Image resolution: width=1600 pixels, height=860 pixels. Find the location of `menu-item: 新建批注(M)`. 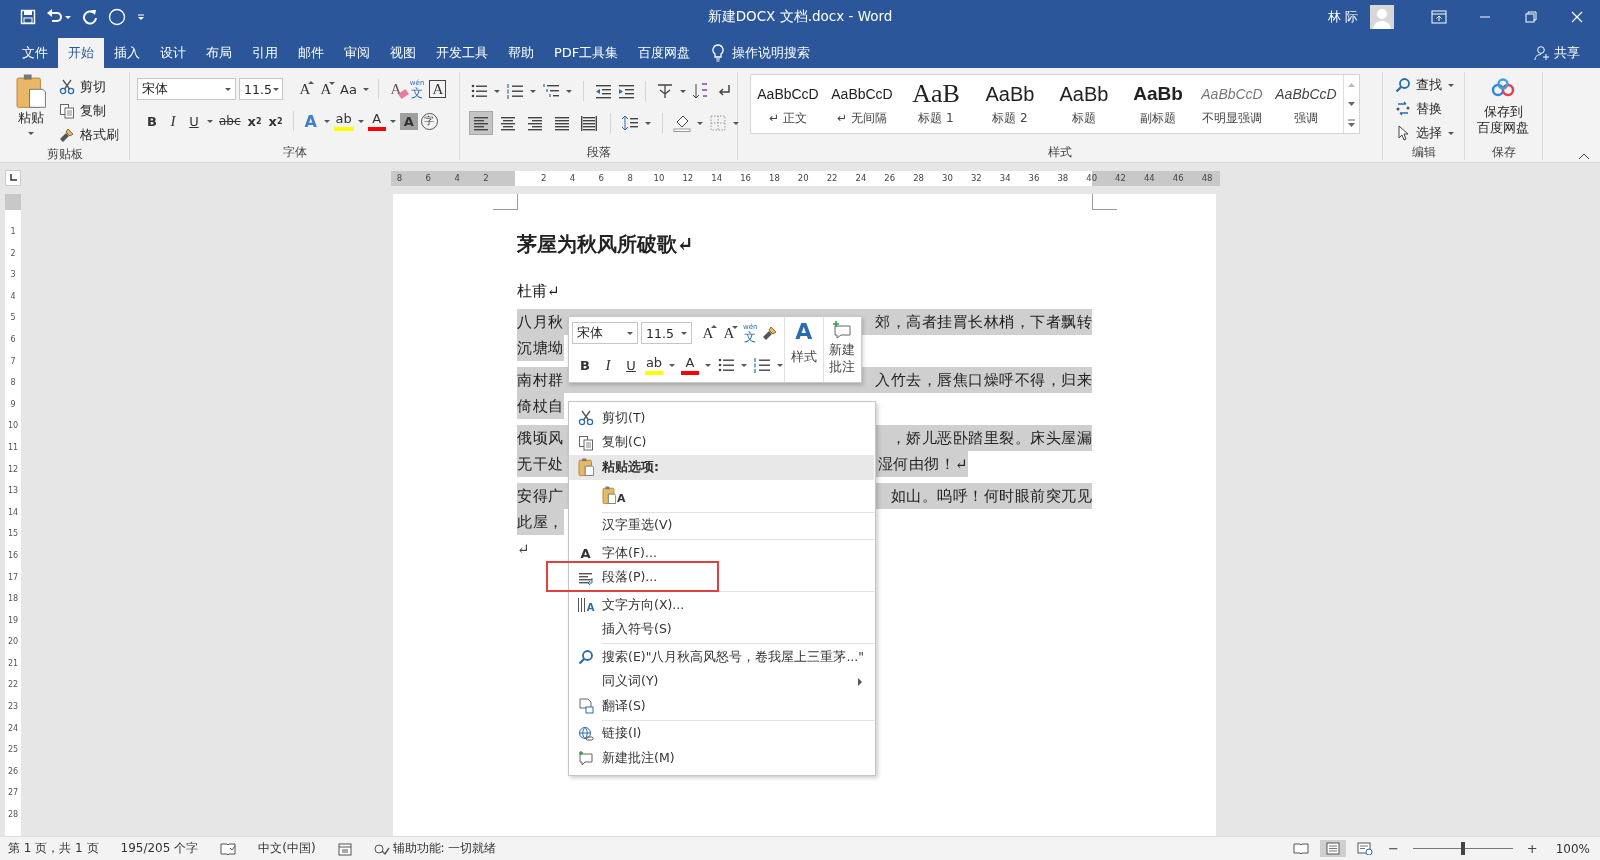

menu-item: 新建批注(M) is located at coordinates (722, 758).